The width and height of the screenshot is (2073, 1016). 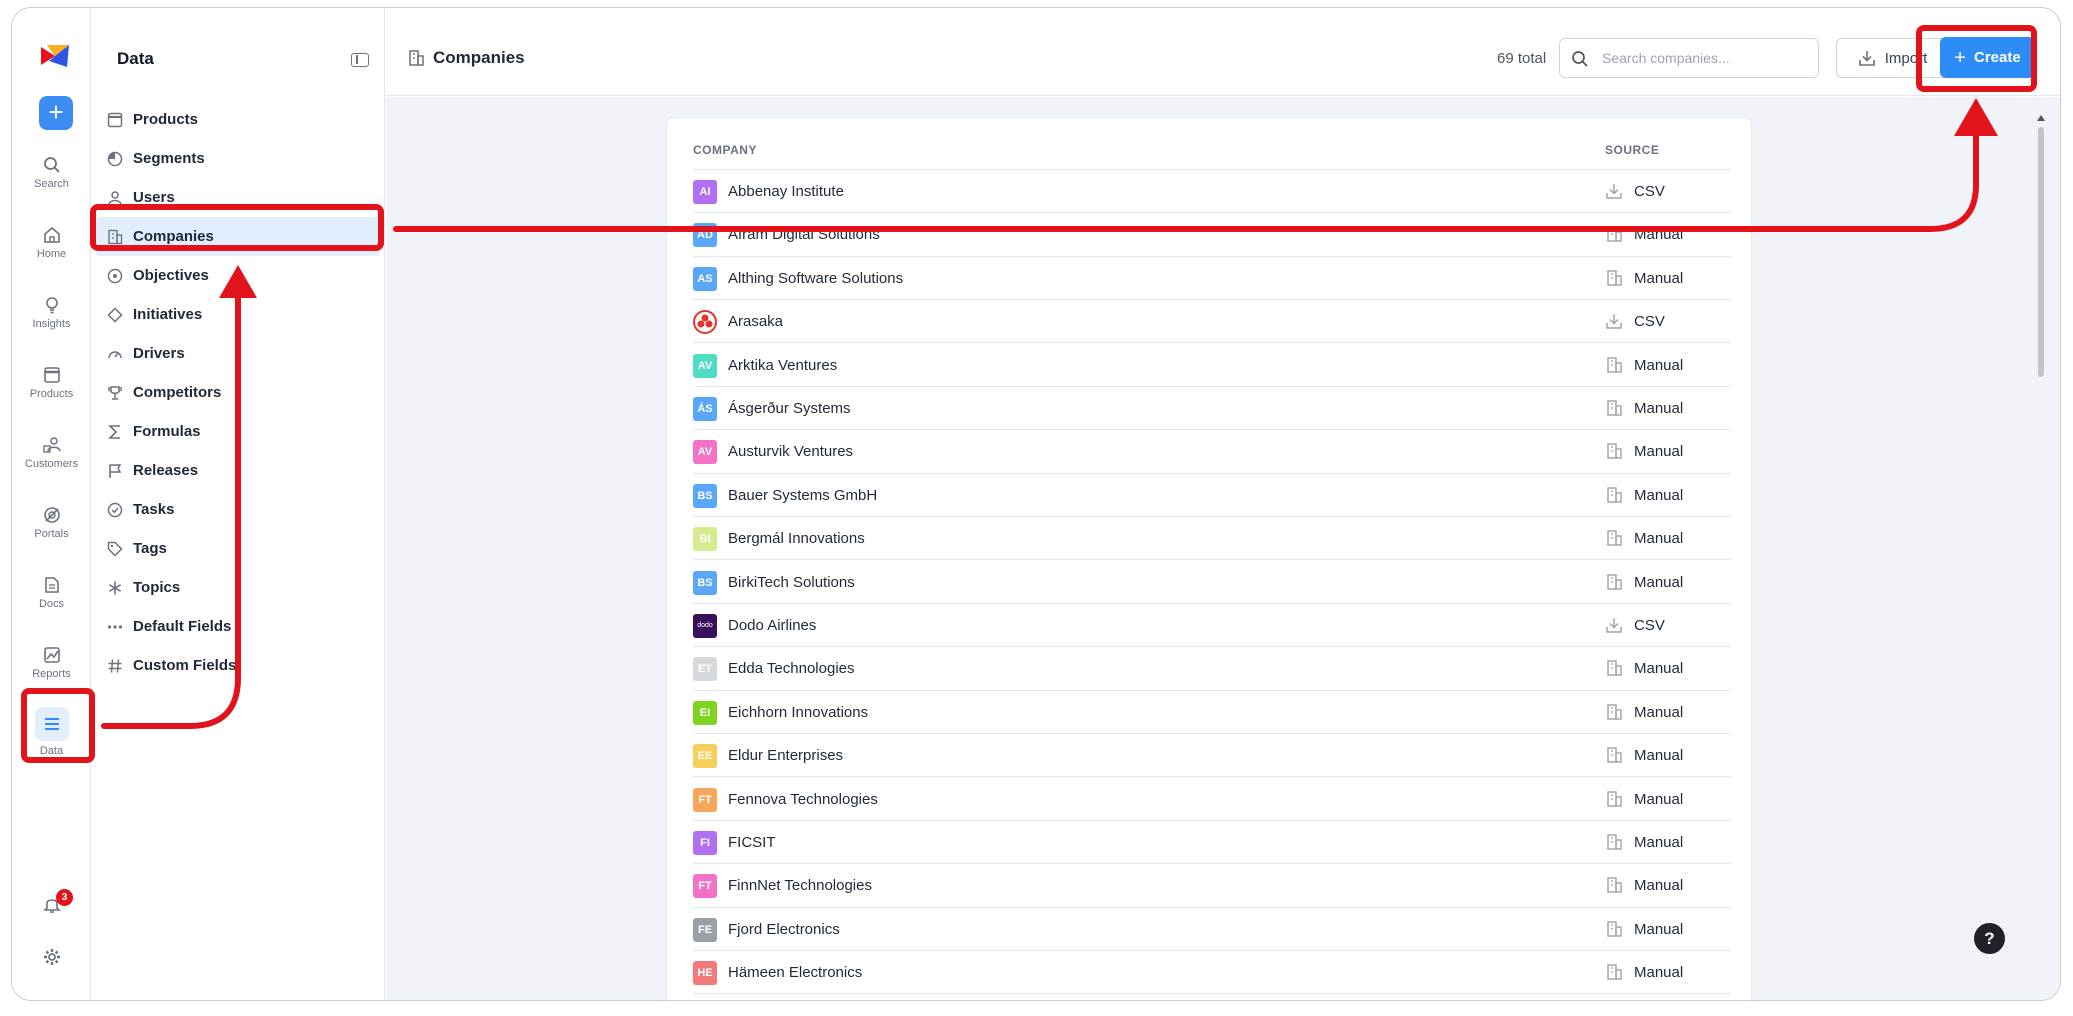 I want to click on company-name: Arasaka, so click(x=755, y=321).